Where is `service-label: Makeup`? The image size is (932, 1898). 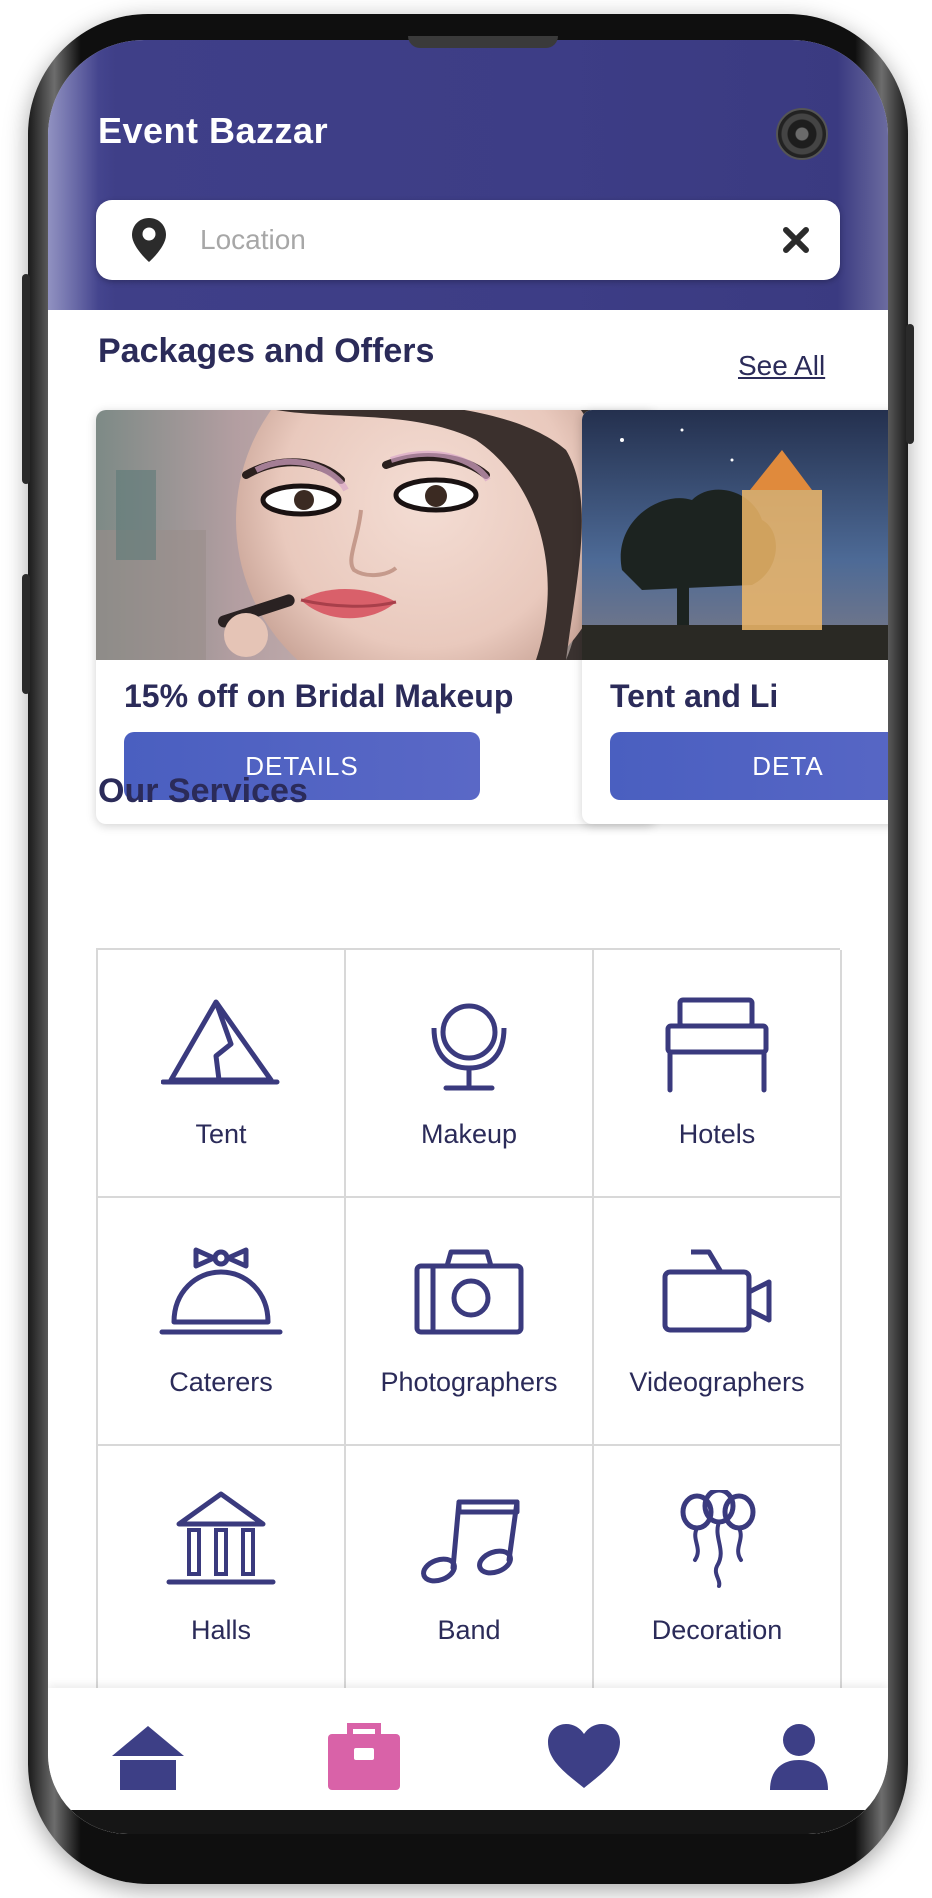 service-label: Makeup is located at coordinates (469, 1134).